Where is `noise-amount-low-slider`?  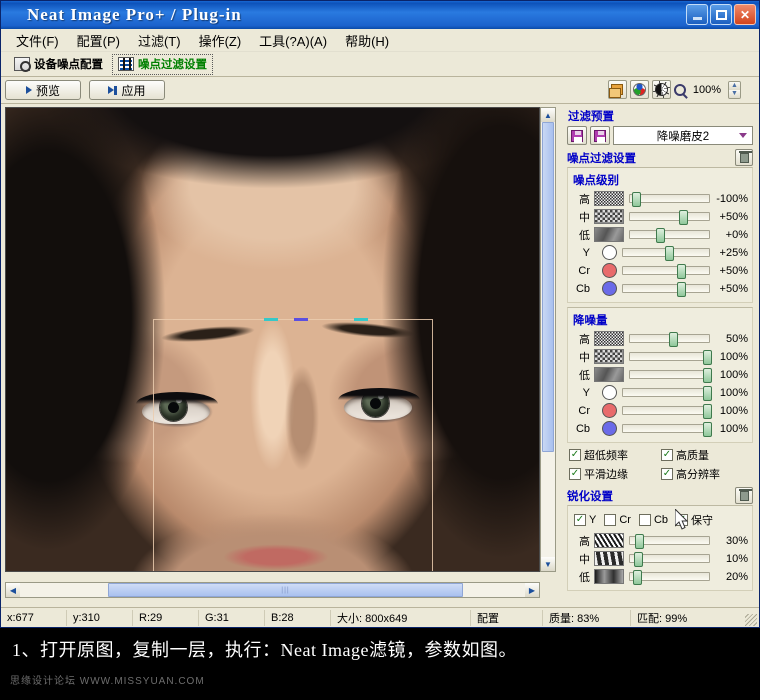 noise-amount-low-slider is located at coordinates (671, 375).